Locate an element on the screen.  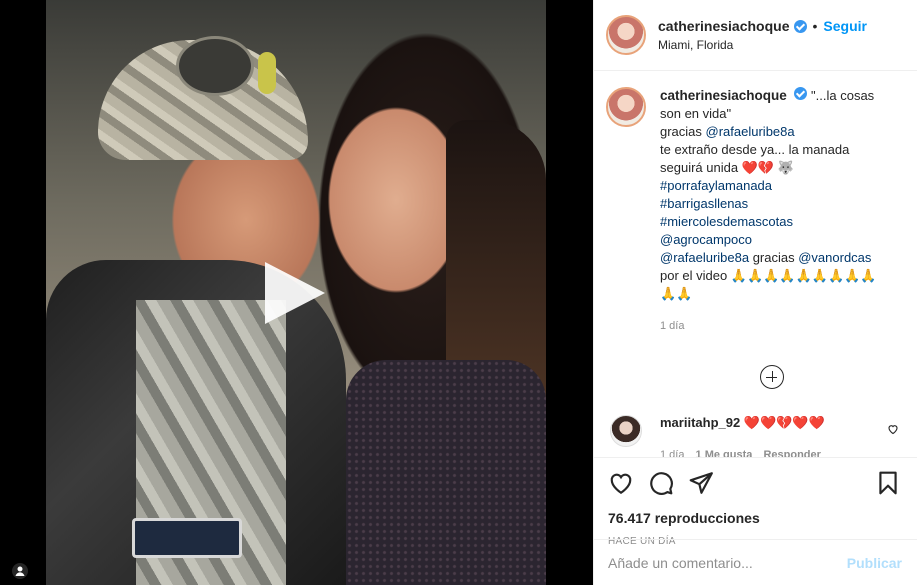
comment-likes: 1 Me gusta is located at coordinates (724, 453).